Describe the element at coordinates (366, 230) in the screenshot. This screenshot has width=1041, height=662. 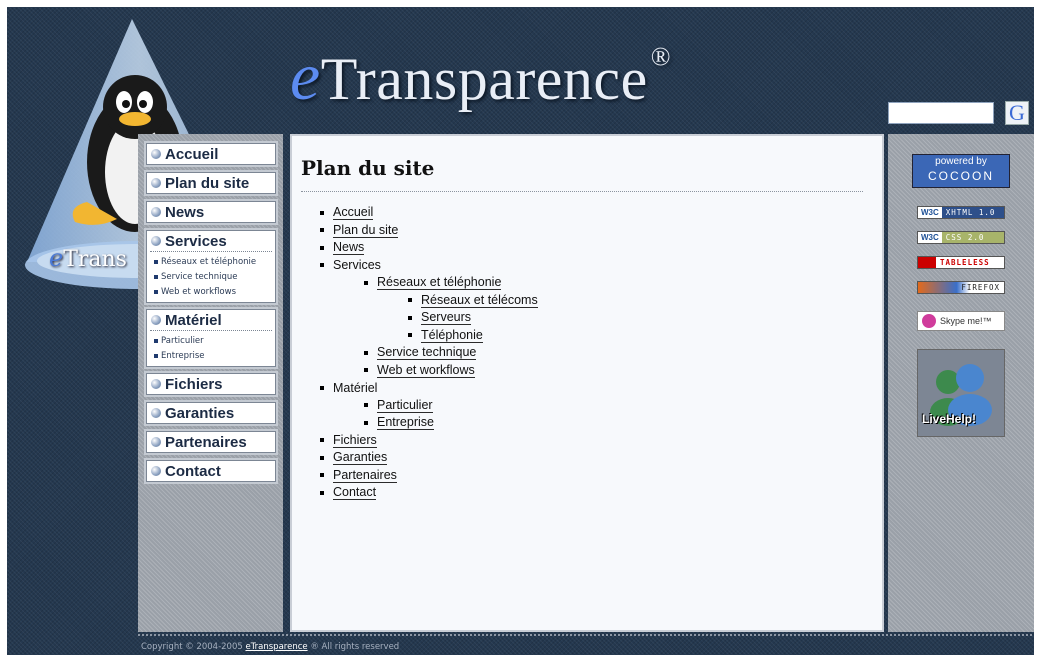
I see `sitemap-label: Plan du site` at that location.